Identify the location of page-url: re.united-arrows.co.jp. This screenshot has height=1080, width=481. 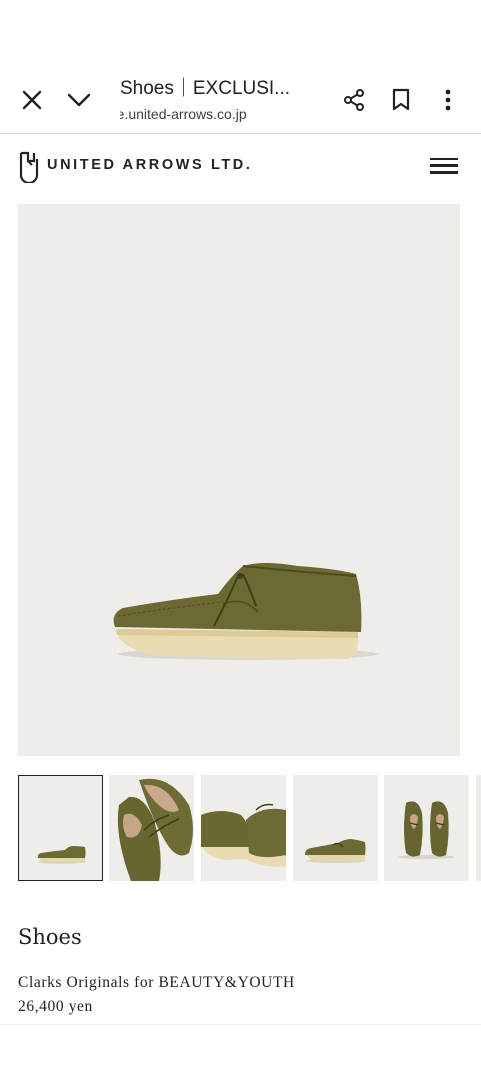
(183, 114).